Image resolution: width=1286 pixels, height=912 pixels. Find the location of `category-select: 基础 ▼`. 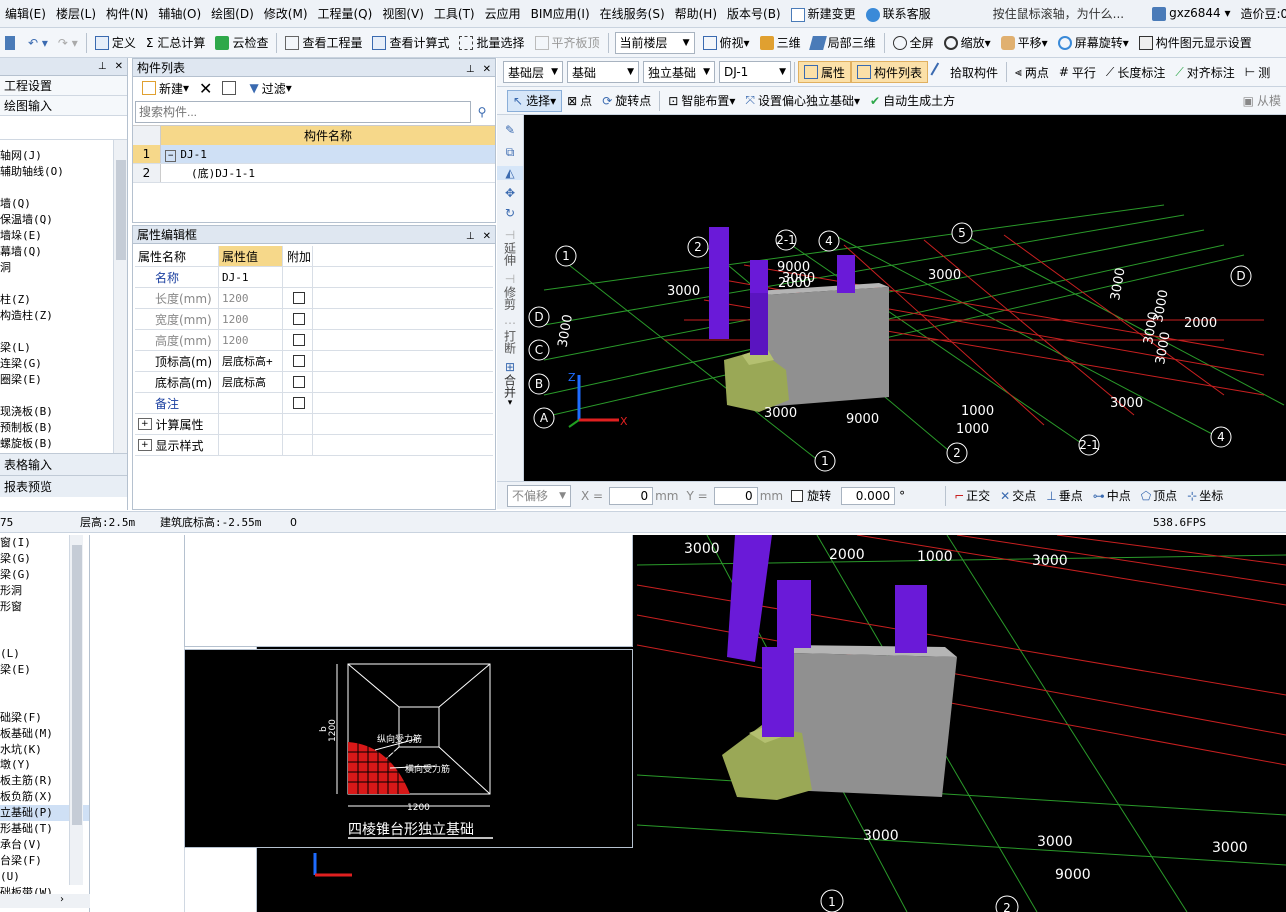

category-select: 基础 ▼ is located at coordinates (603, 72).